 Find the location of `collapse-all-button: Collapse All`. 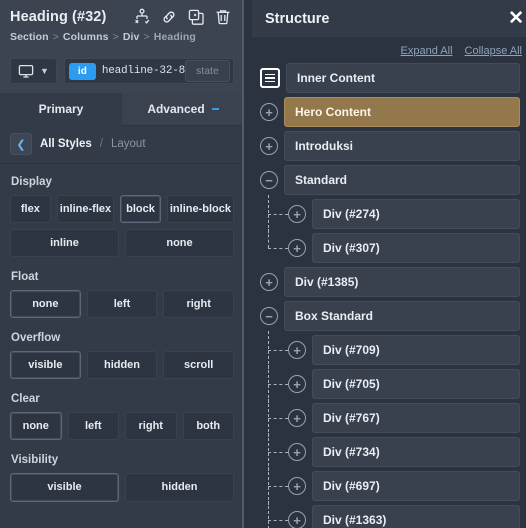

collapse-all-button: Collapse All is located at coordinates (493, 51).